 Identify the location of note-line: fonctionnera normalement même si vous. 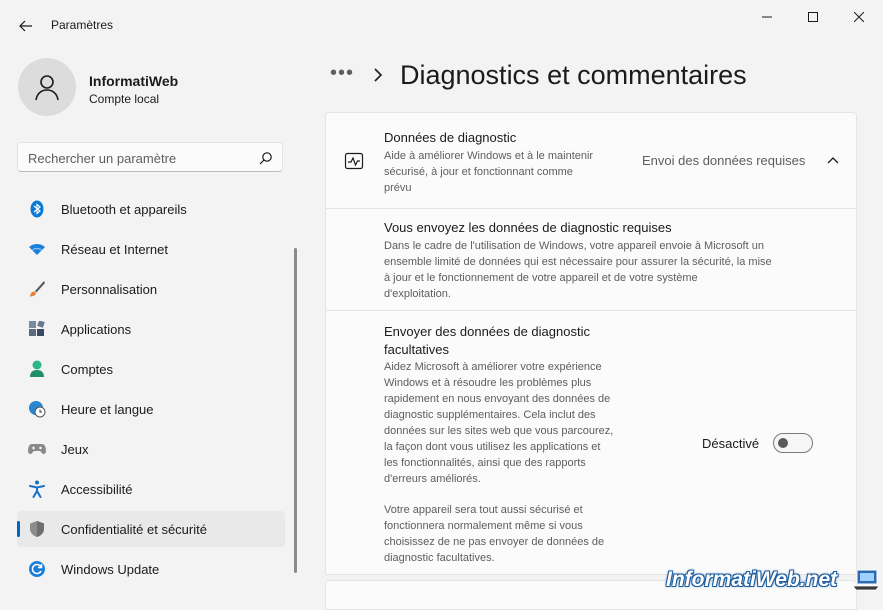
(483, 526).